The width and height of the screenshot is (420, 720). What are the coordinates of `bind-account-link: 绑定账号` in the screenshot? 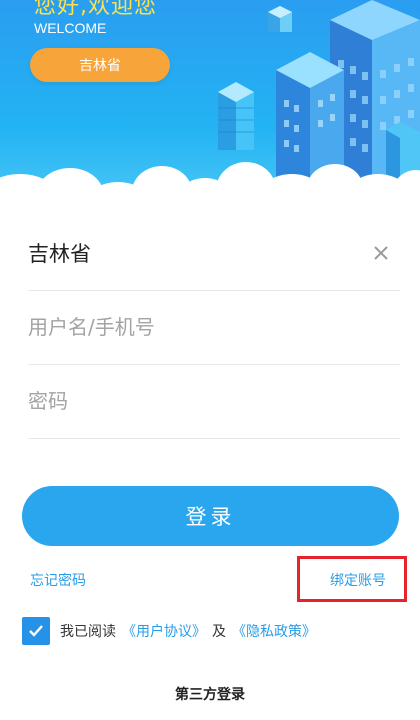 It's located at (358, 580).